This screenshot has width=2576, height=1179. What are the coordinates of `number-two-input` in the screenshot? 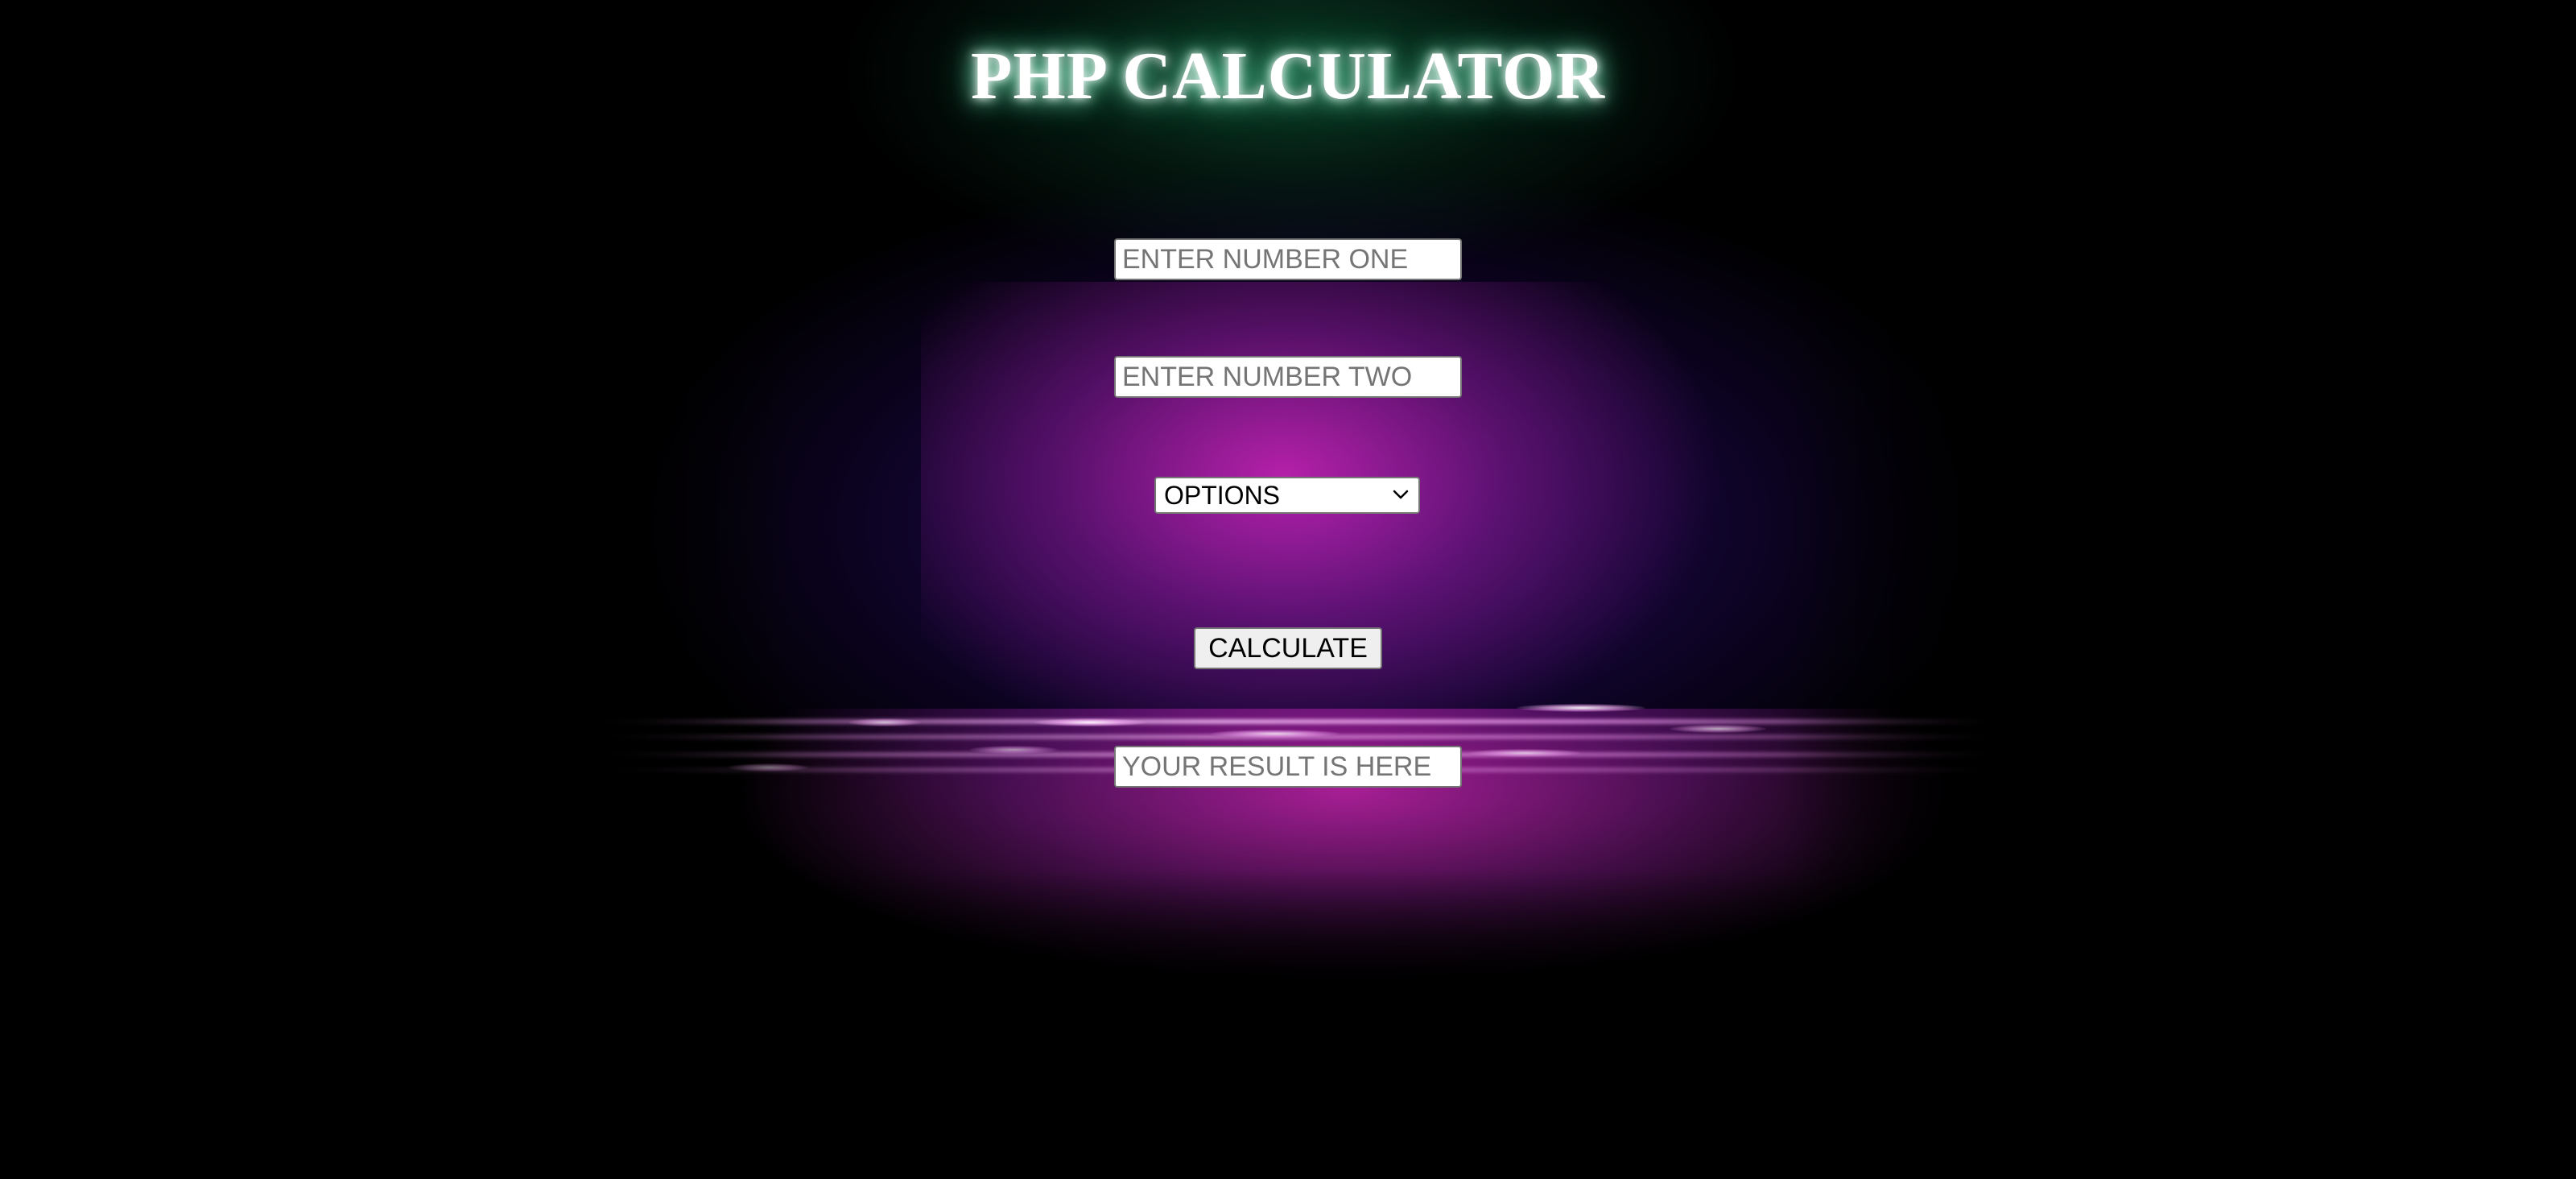 It's located at (1288, 377).